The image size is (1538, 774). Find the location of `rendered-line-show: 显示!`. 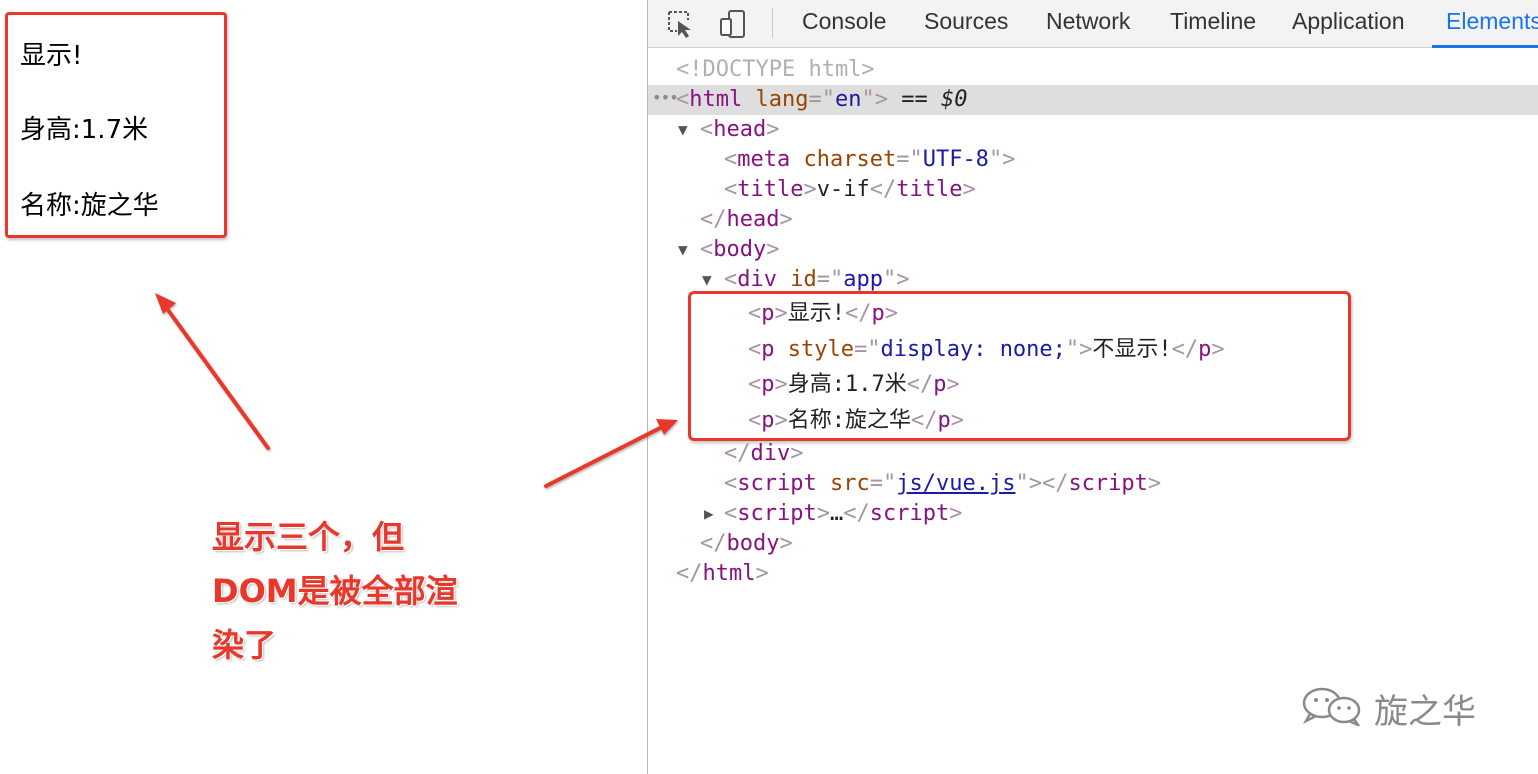

rendered-line-show: 显示! is located at coordinates (51, 56).